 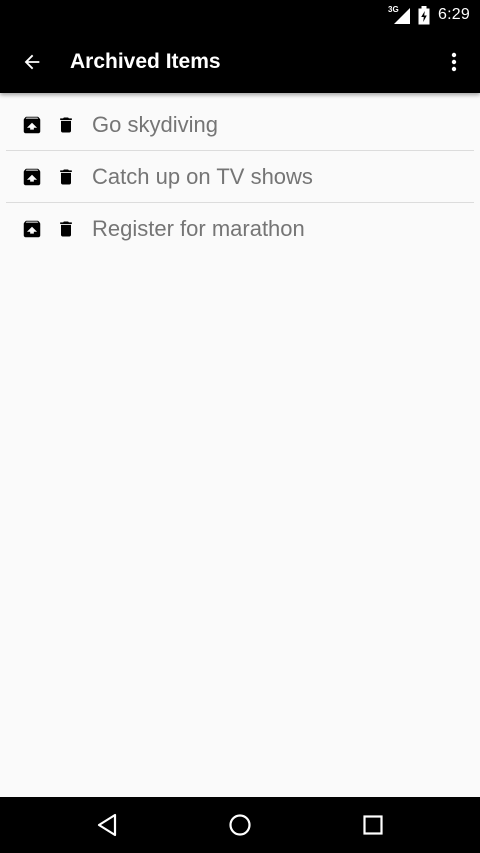 I want to click on status-bar: 3G 6:29, so click(x=240, y=15).